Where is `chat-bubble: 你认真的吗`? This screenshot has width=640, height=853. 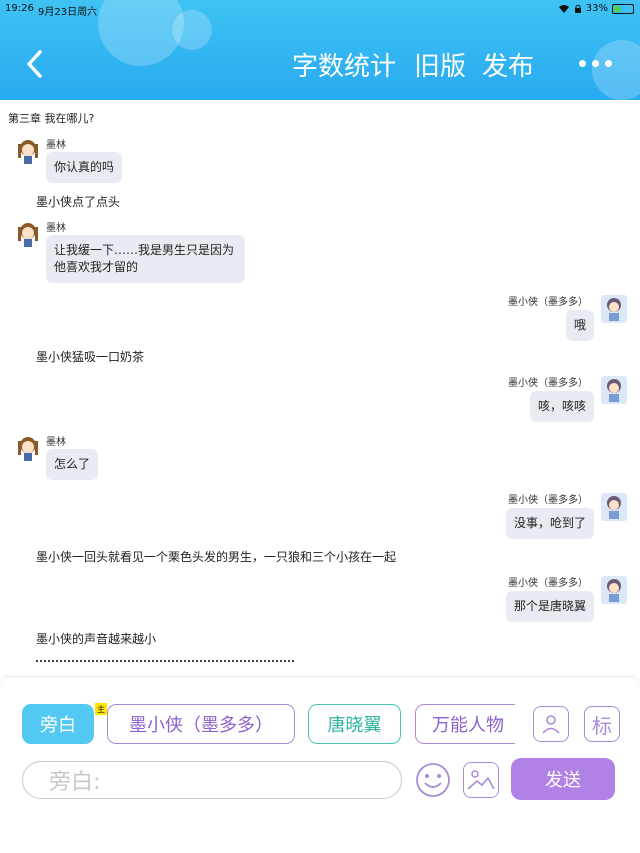
chat-bubble: 你认真的吗 is located at coordinates (84, 167).